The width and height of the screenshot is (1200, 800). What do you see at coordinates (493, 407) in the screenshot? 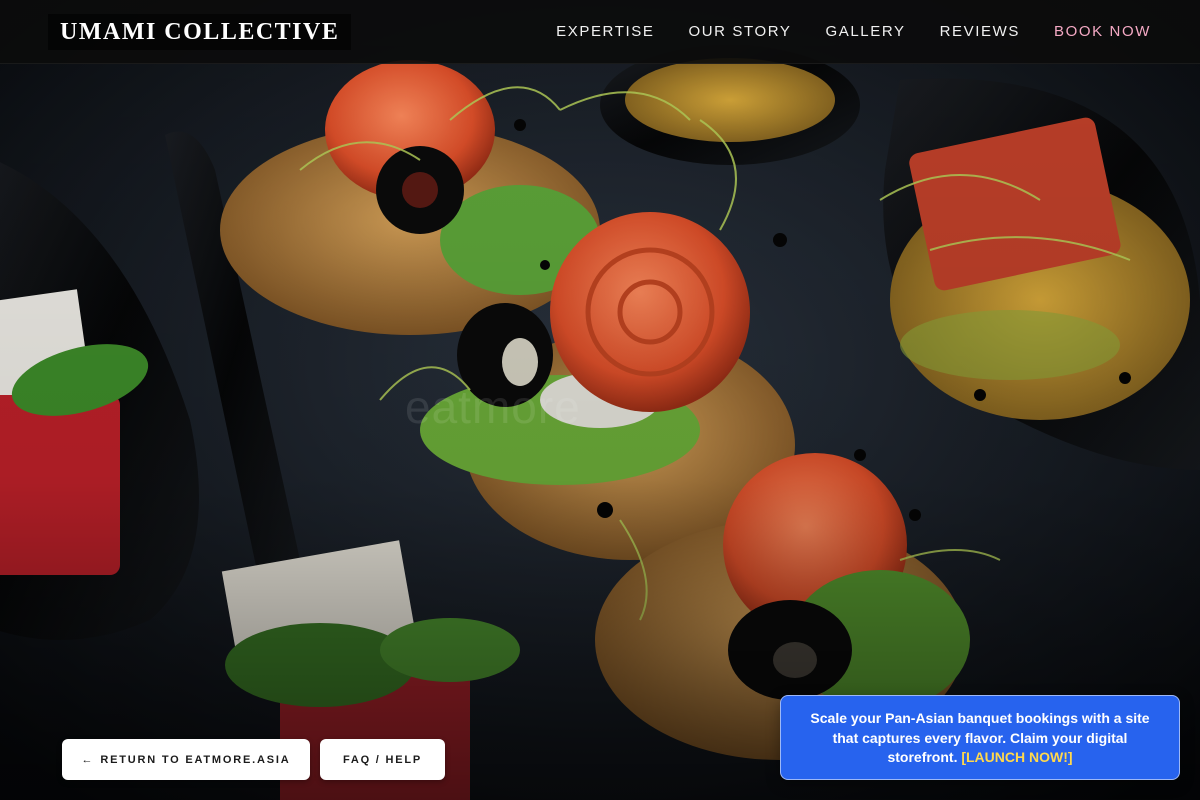
I see `watermark-text: eatmore` at bounding box center [493, 407].